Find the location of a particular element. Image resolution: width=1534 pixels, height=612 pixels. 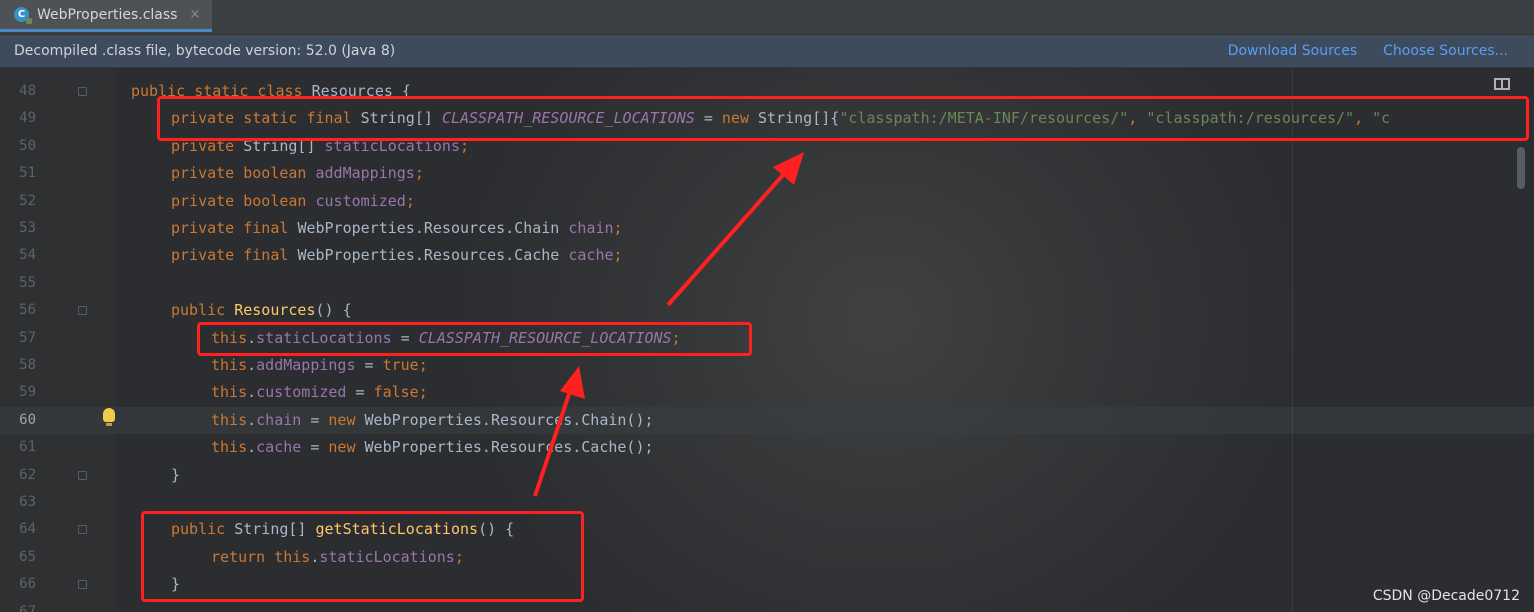

editor-tab-bar: C WebProperties.class × is located at coordinates (767, 17).